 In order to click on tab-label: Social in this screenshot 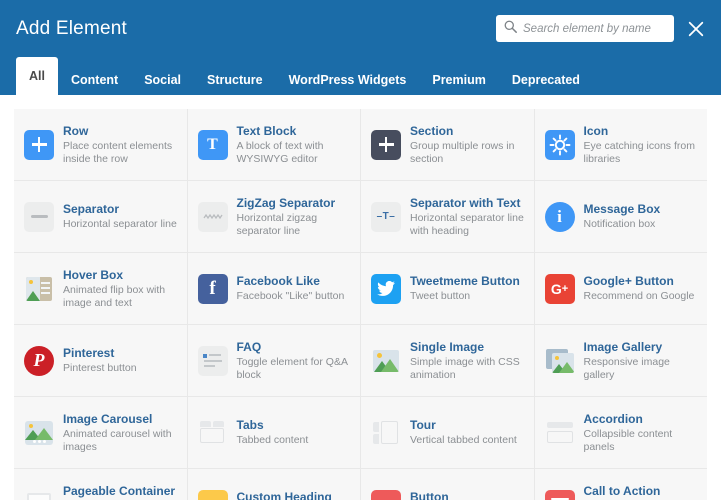, I will do `click(163, 79)`.